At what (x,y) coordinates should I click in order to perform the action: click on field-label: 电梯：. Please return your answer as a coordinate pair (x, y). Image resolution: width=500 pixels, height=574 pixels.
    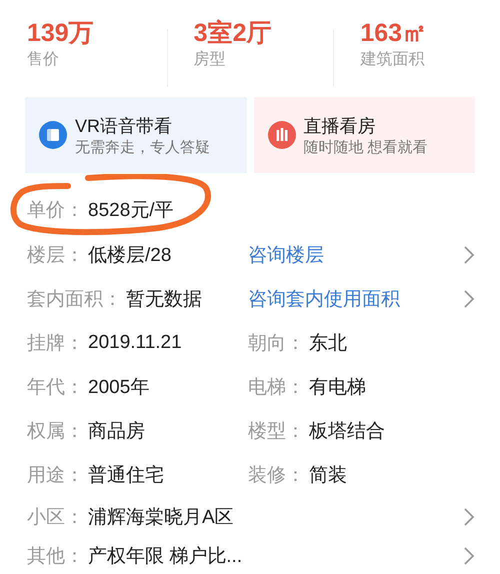
    Looking at the image, I should click on (276, 388).